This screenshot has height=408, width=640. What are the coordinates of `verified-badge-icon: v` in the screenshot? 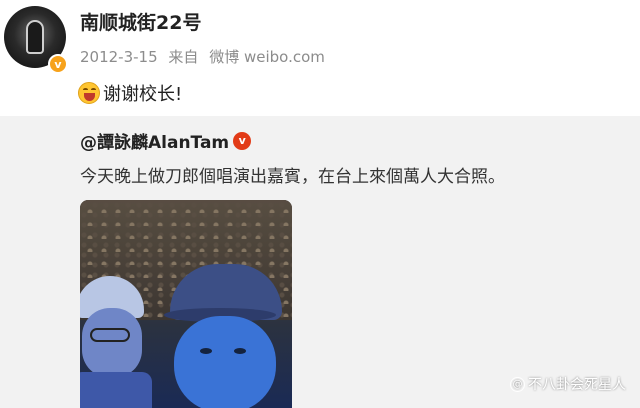 It's located at (58, 64).